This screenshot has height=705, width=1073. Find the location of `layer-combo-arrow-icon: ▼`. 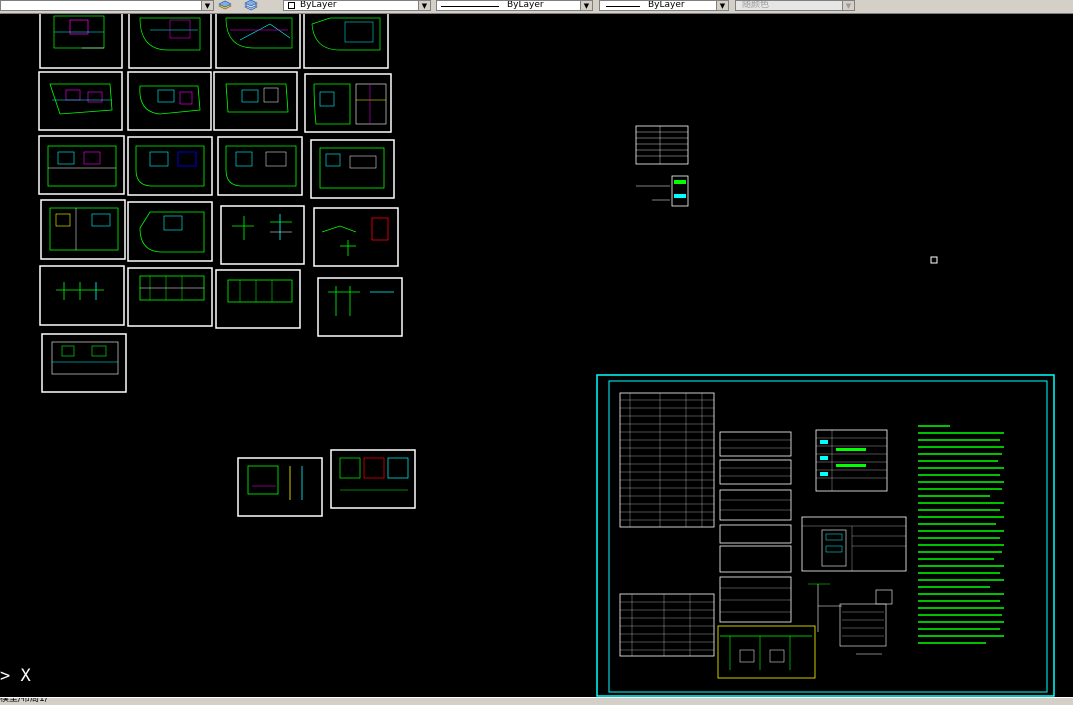

layer-combo-arrow-icon: ▼ is located at coordinates (207, 5).